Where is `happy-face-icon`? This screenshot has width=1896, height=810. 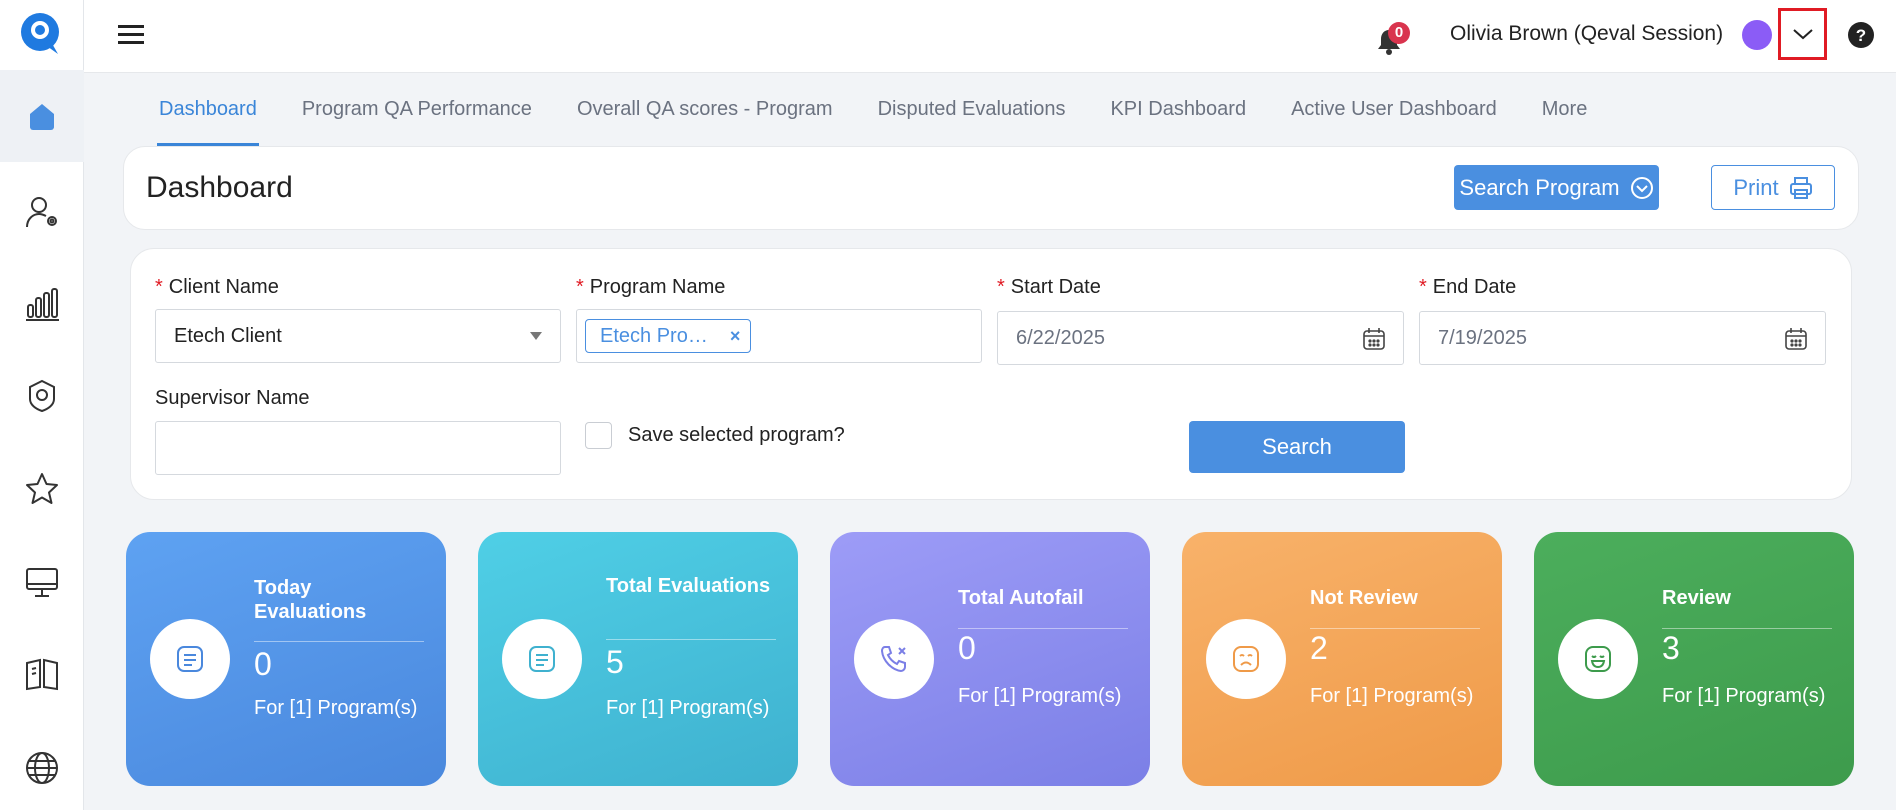
happy-face-icon is located at coordinates (1598, 659).